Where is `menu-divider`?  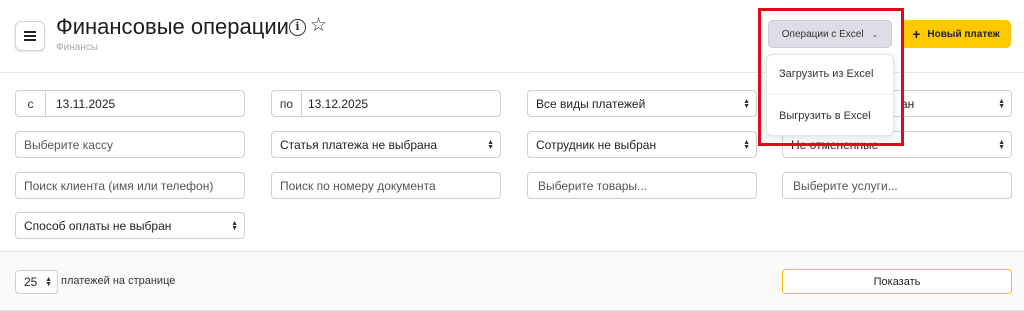 menu-divider is located at coordinates (830, 94).